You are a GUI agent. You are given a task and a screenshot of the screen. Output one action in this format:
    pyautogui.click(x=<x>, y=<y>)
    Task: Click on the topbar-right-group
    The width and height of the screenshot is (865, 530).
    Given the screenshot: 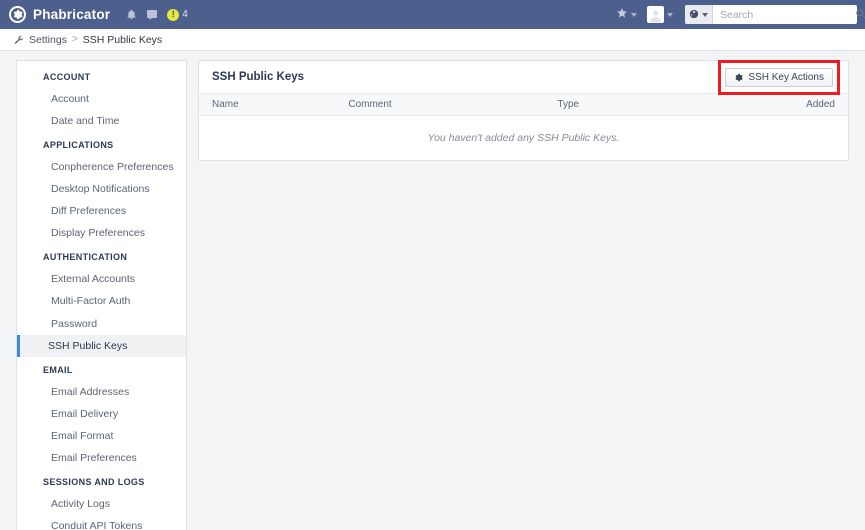 What is the action you would take?
    pyautogui.click(x=739, y=14)
    